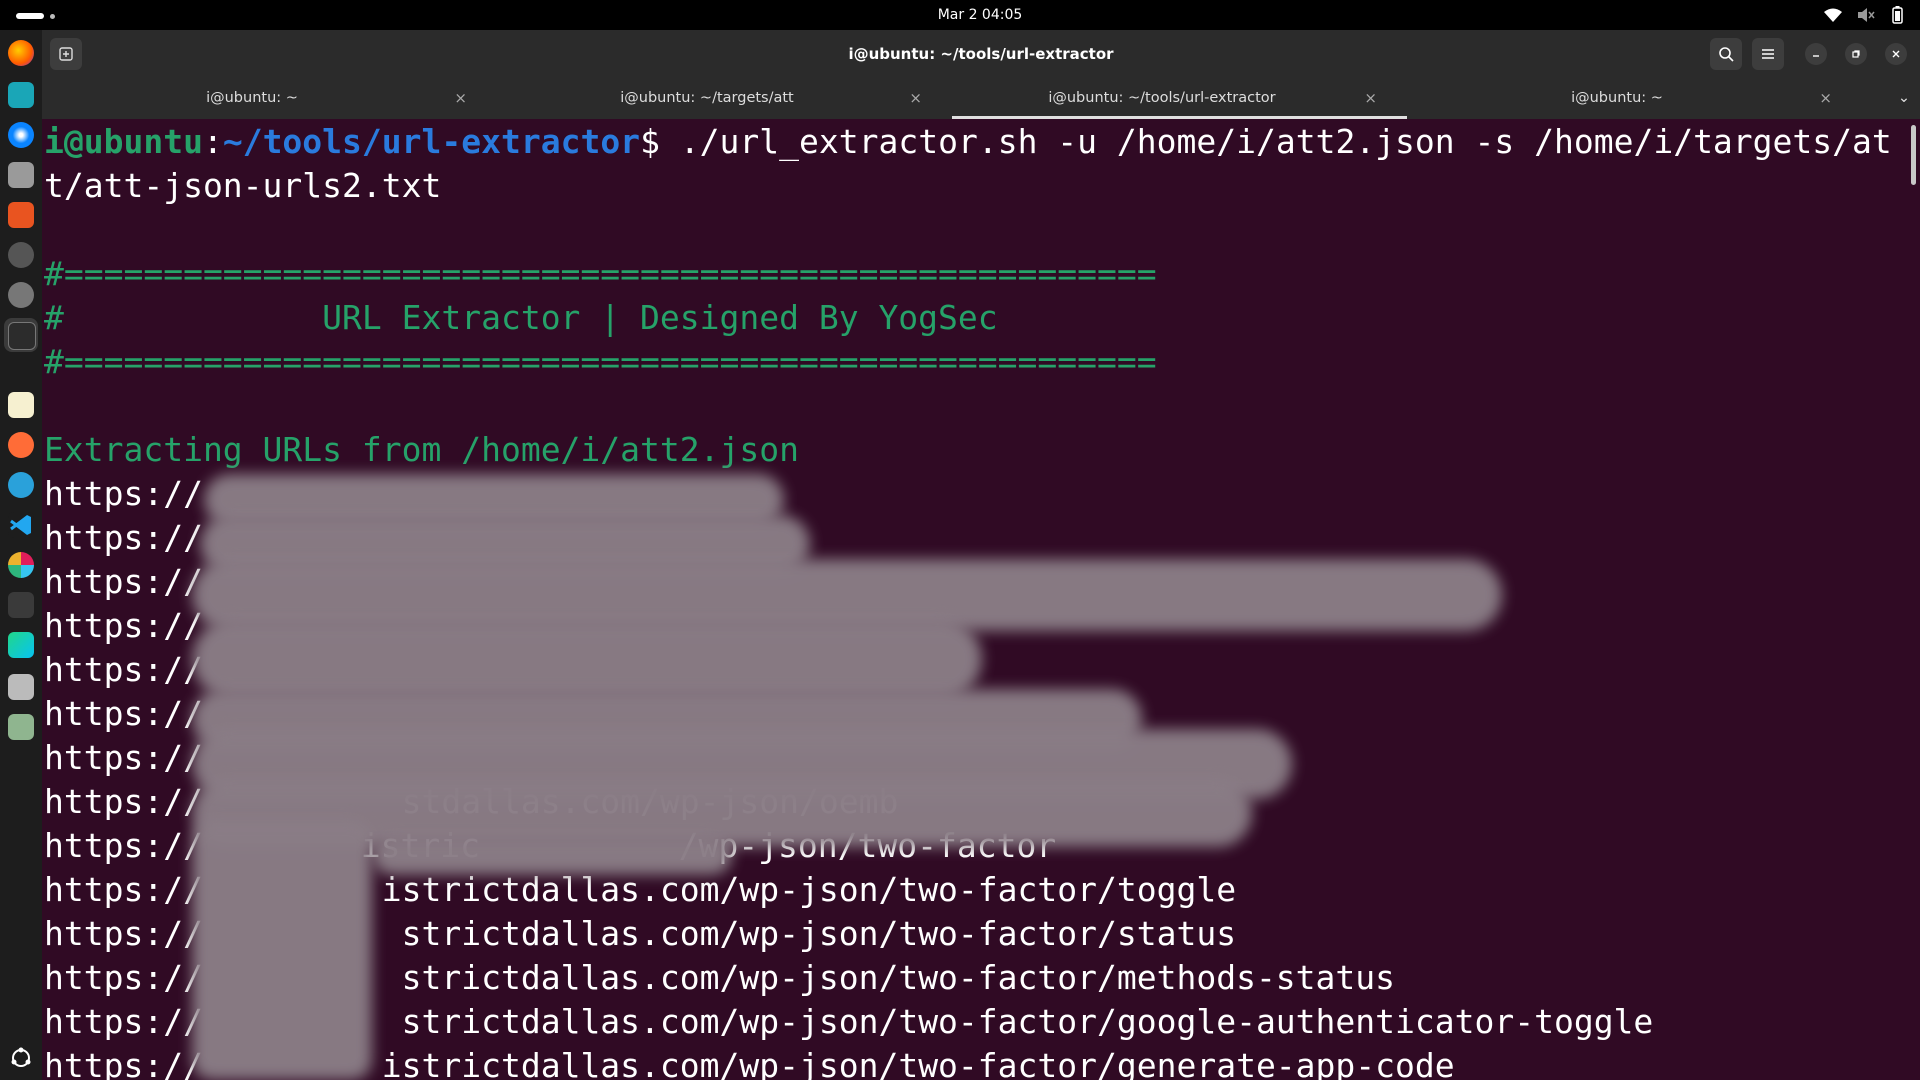 Image resolution: width=1920 pixels, height=1080 pixels. Describe the element at coordinates (21, 135) in the screenshot. I see `thunderbird-icon` at that location.